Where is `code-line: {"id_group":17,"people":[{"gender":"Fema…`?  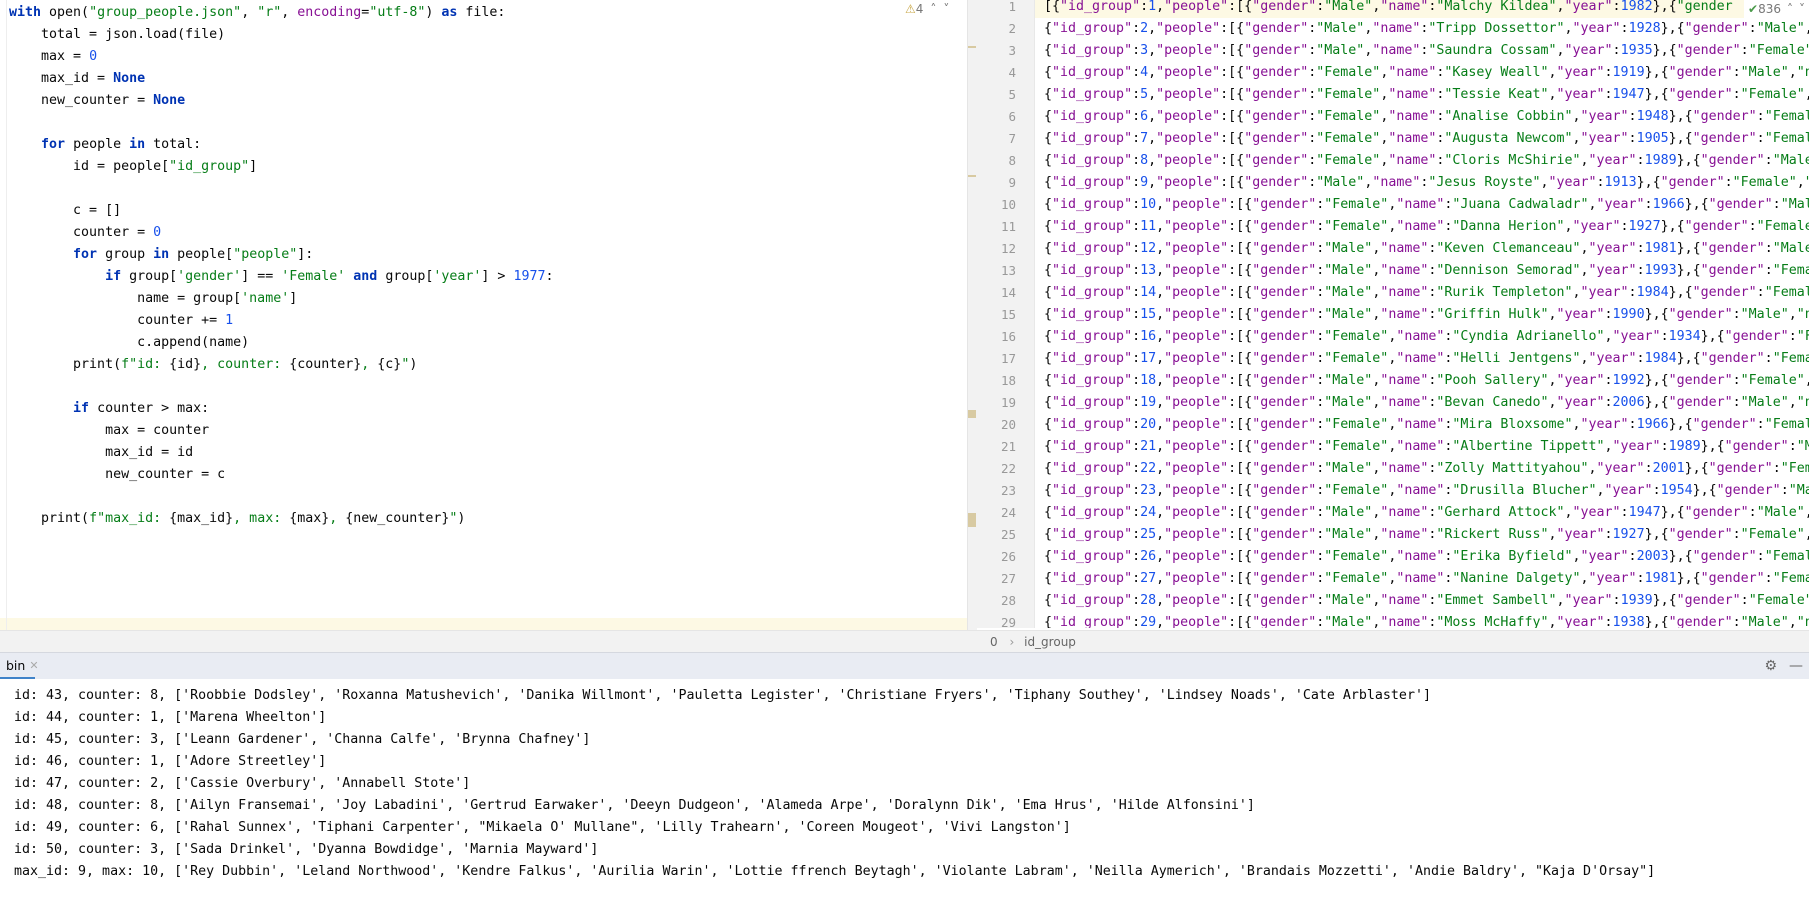
code-line: {"id_group":17,"people":[{"gender":"Fema… is located at coordinates (1426, 359).